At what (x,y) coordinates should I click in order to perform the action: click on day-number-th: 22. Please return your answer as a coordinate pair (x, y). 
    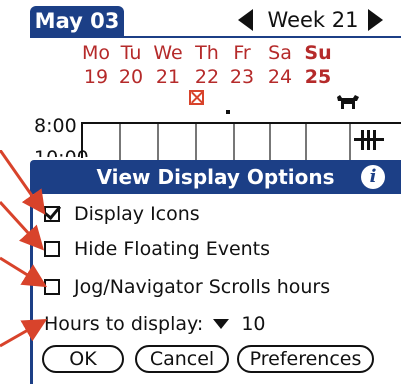
    Looking at the image, I should click on (207, 77).